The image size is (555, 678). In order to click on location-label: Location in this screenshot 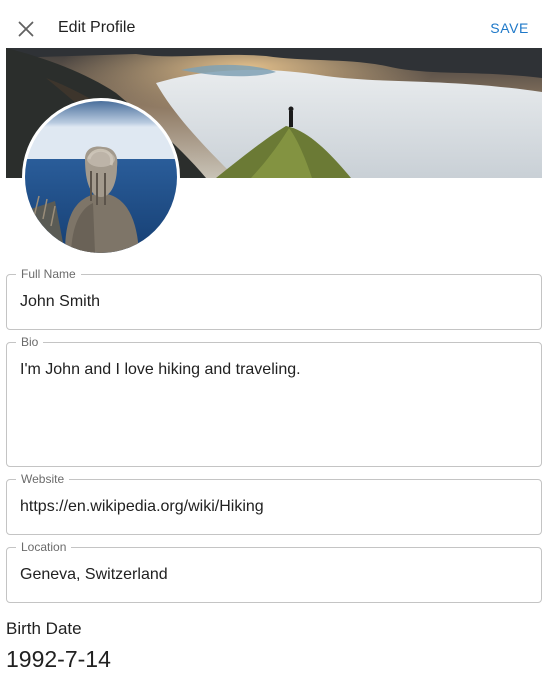, I will do `click(44, 547)`.